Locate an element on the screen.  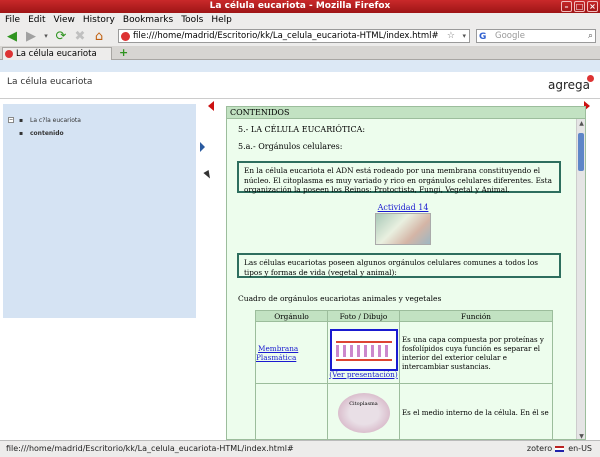
locale-indicator: en-US is located at coordinates (580, 448).